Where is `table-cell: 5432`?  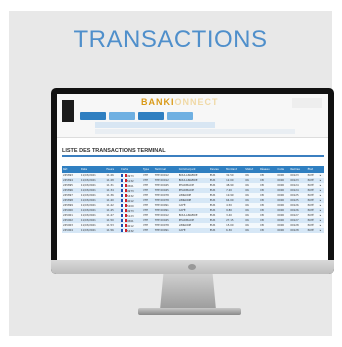 table-cell: 5432 is located at coordinates (131, 230).